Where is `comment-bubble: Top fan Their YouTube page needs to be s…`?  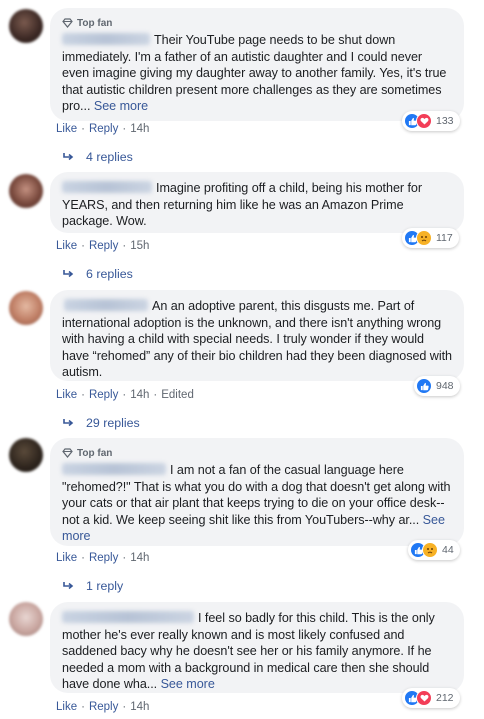
comment-bubble: Top fan Their YouTube page needs to be s… is located at coordinates (257, 64).